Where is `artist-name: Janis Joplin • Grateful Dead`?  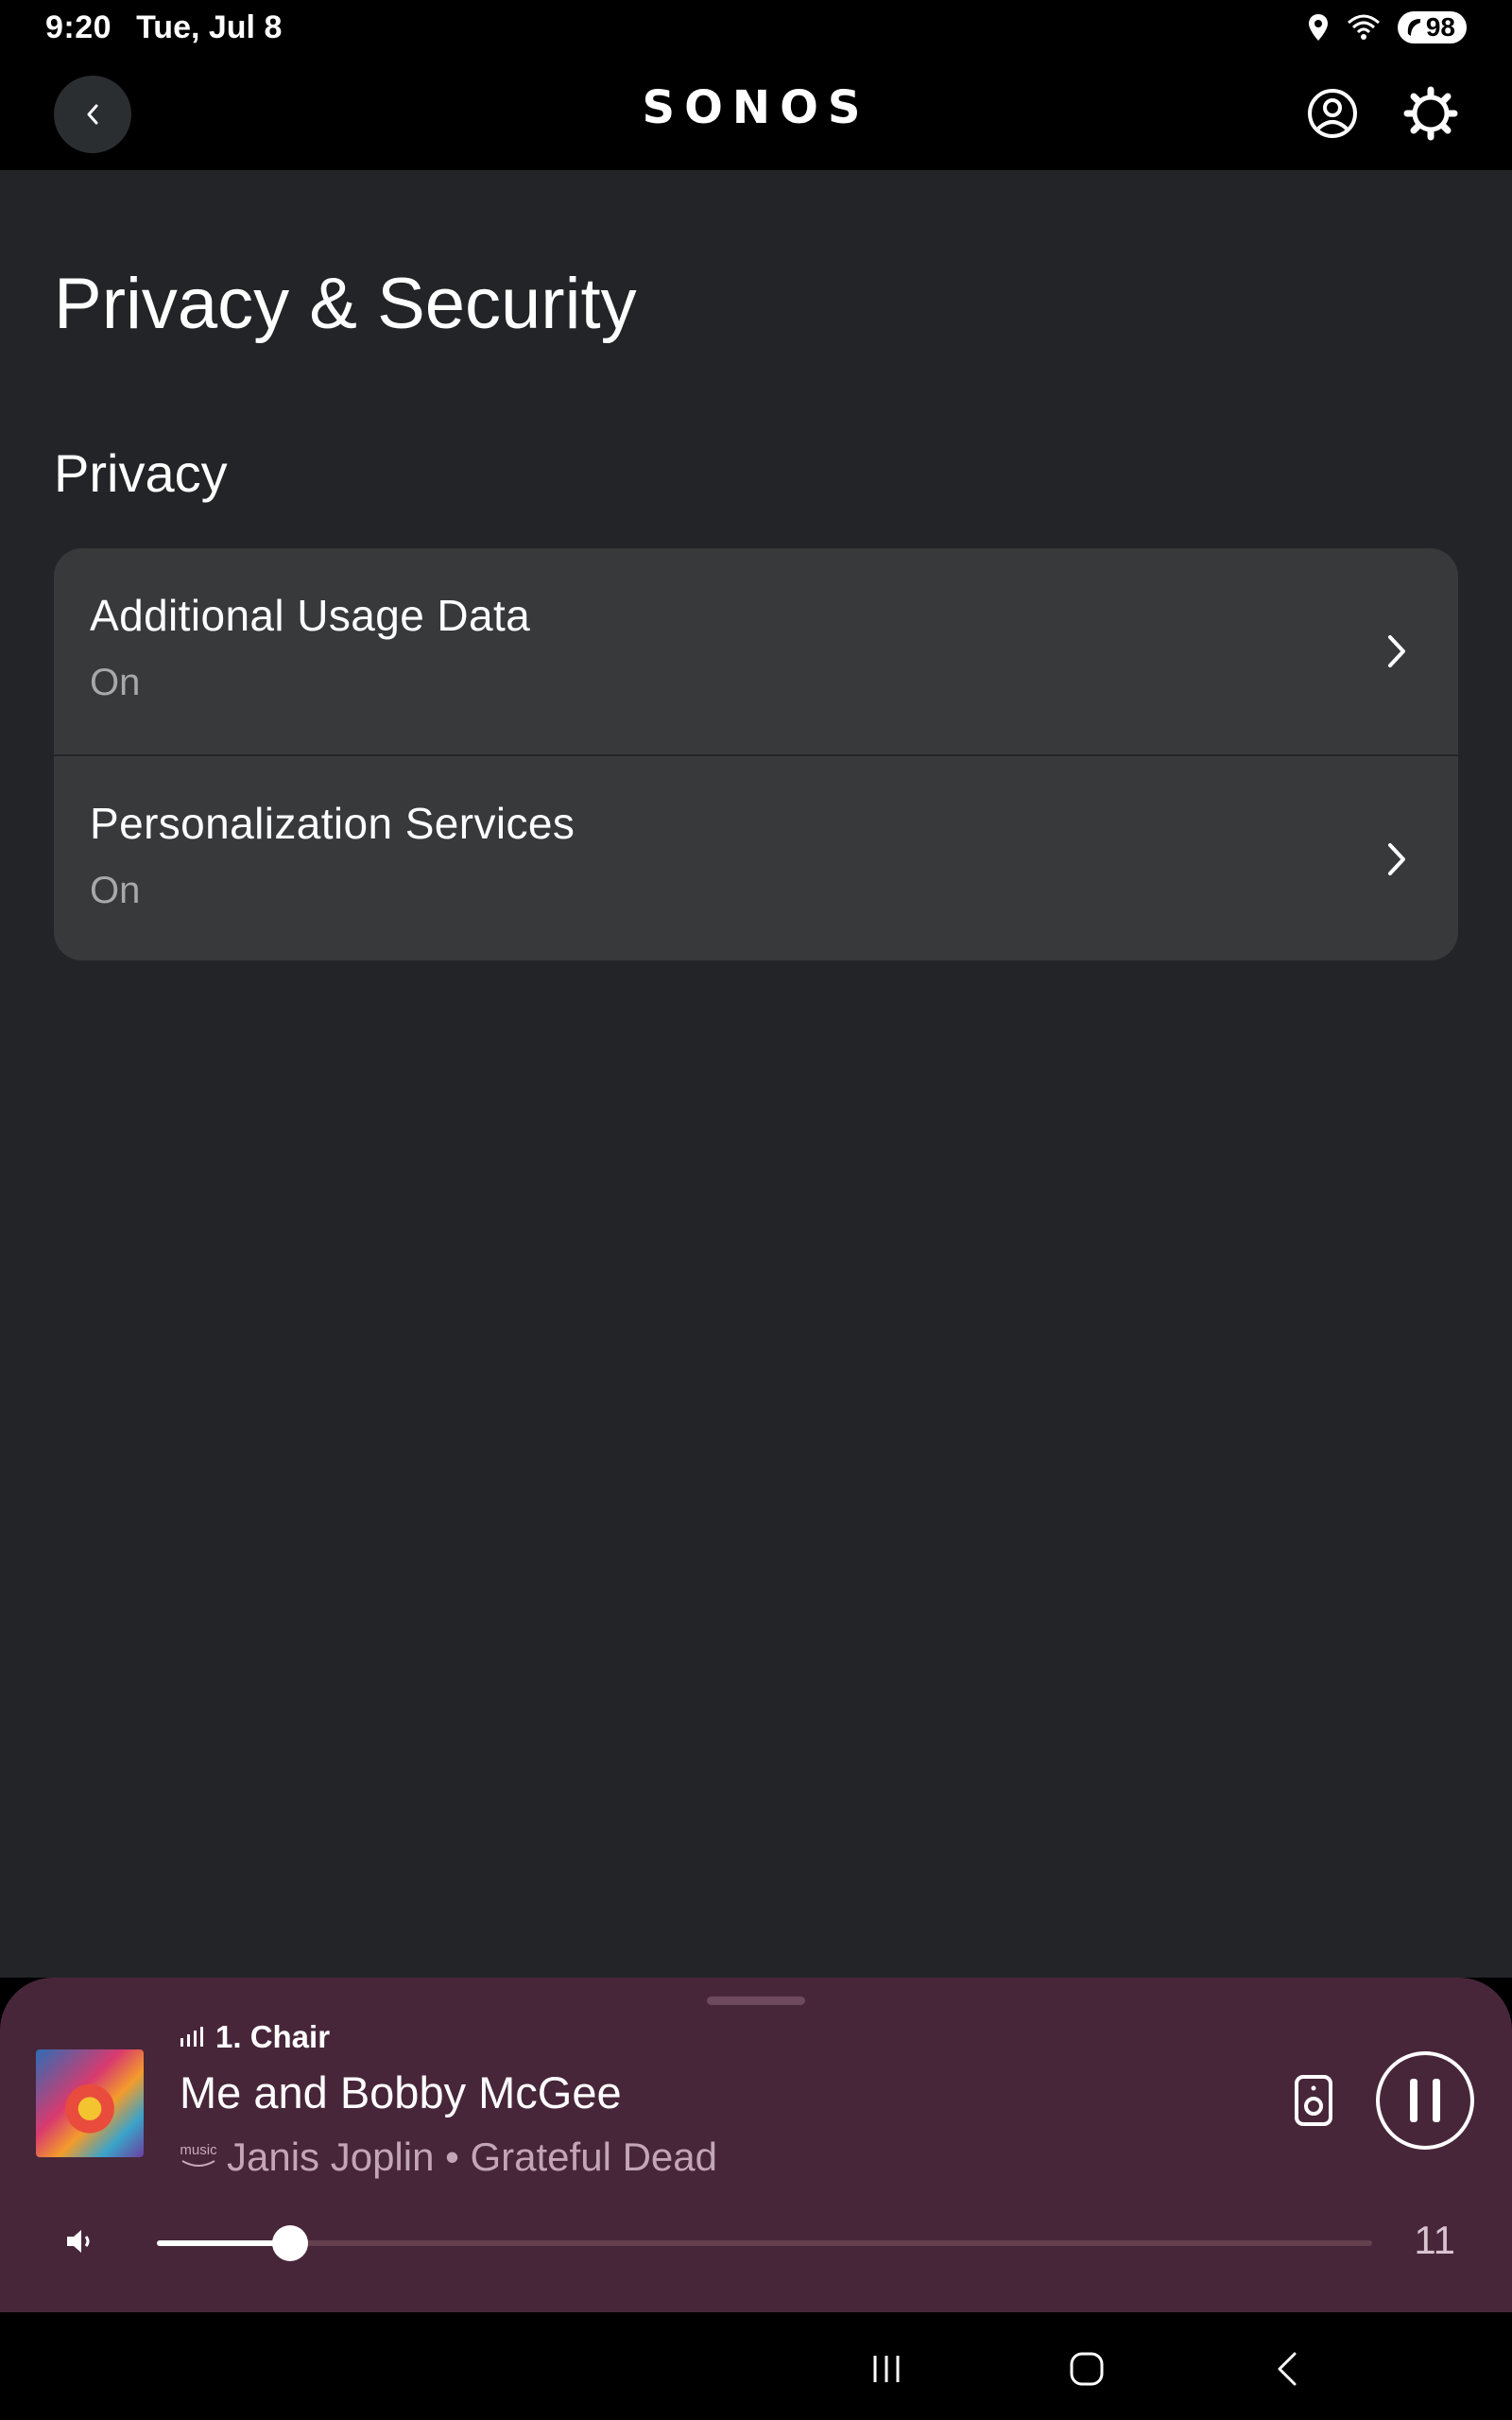 artist-name: Janis Joplin • Grateful Dead is located at coordinates (472, 2157).